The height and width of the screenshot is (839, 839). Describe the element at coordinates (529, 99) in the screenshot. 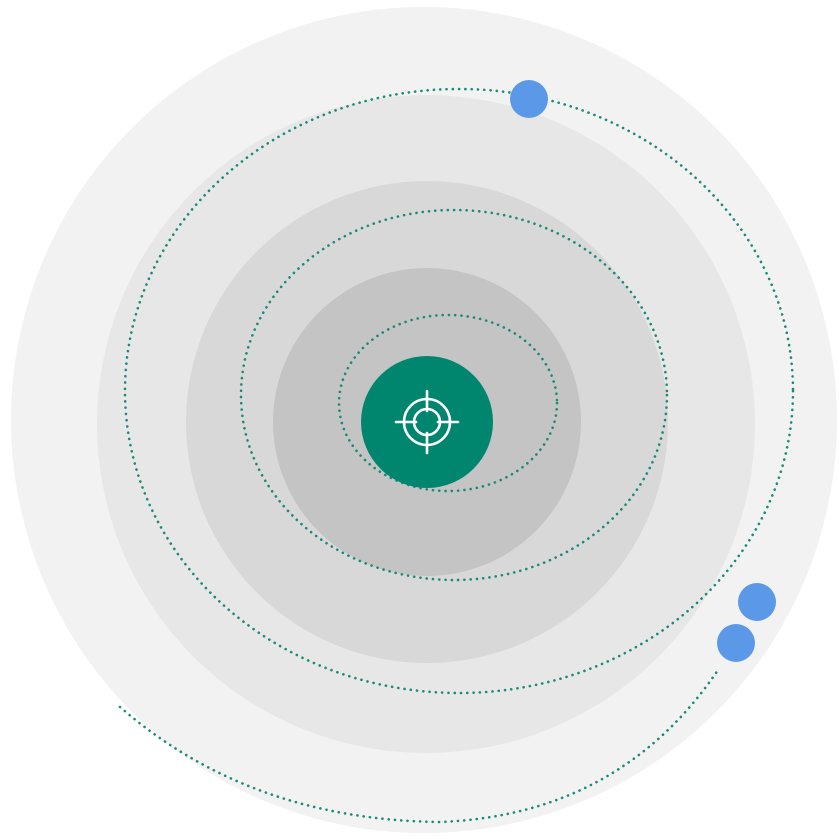

I see `satellite-top` at that location.